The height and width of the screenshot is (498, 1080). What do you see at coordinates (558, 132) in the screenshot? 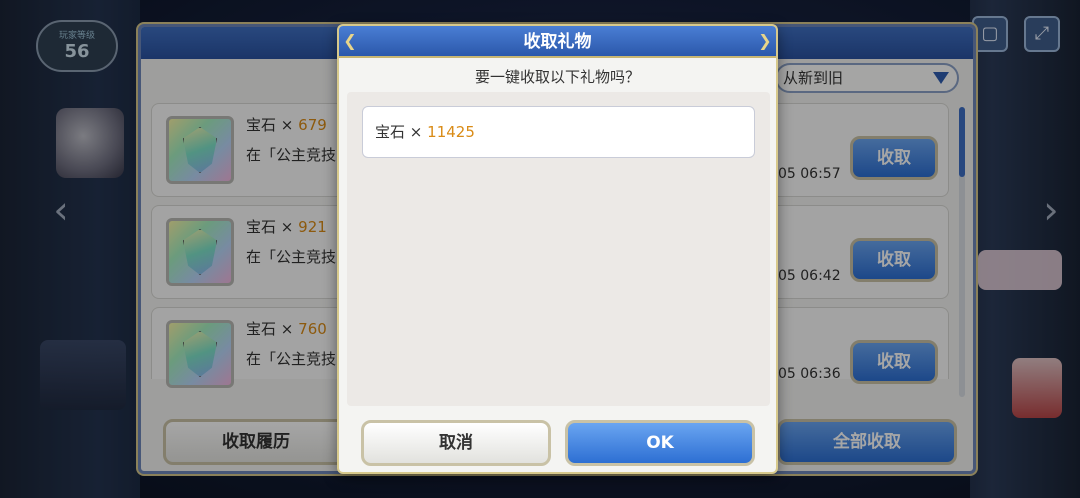
I see `gift-summary: 宝石 × 11425` at bounding box center [558, 132].